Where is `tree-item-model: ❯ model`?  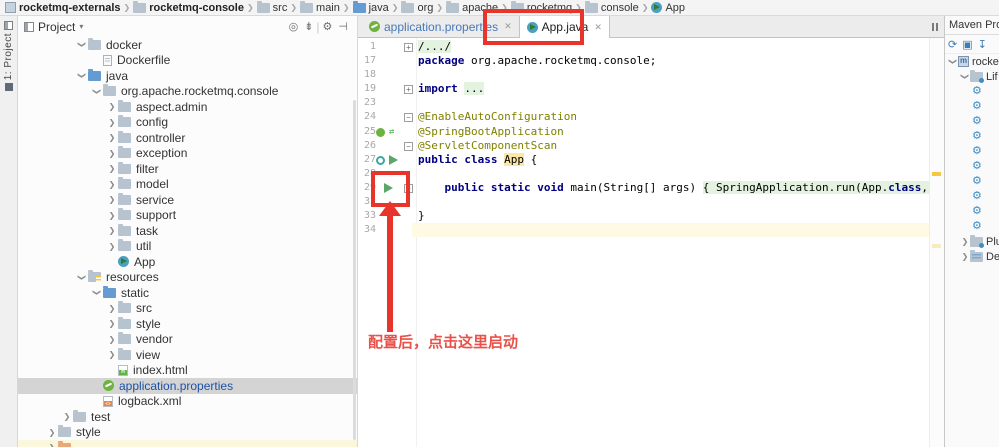
tree-item-model: ❯ model is located at coordinates (187, 185).